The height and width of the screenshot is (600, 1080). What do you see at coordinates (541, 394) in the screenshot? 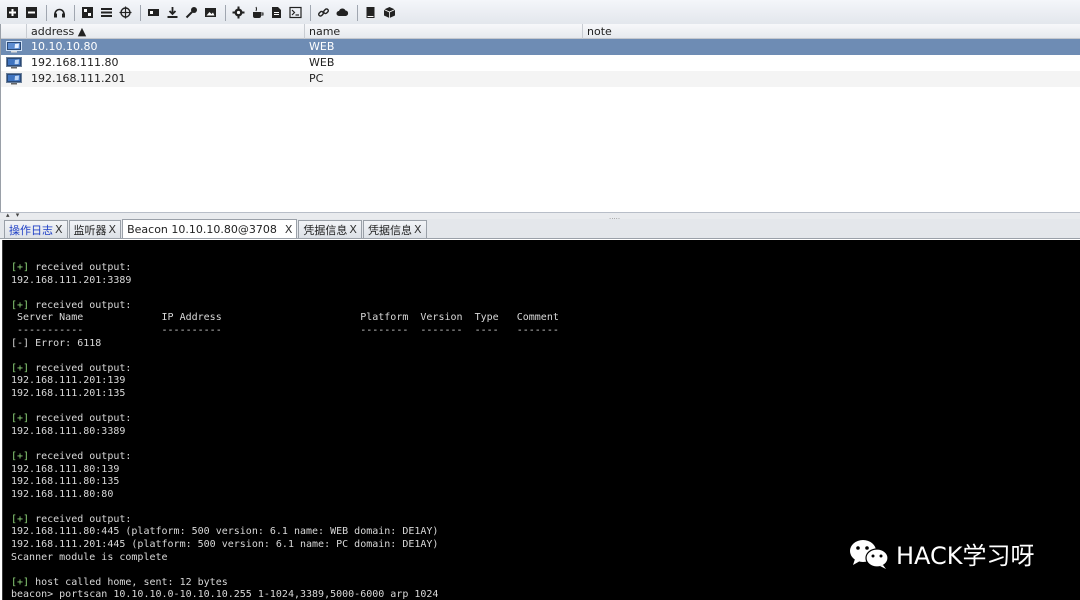
I see `console-line: 192.168.111.201:135` at bounding box center [541, 394].